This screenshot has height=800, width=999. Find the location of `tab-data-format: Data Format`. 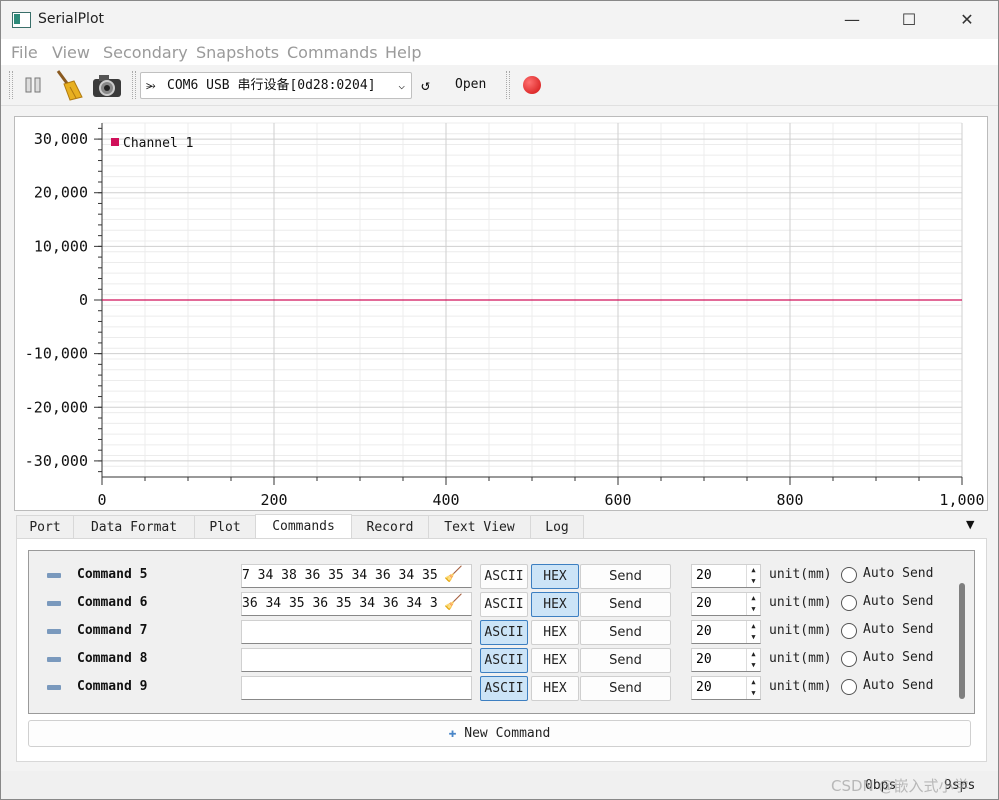

tab-data-format: Data Format is located at coordinates (134, 527).